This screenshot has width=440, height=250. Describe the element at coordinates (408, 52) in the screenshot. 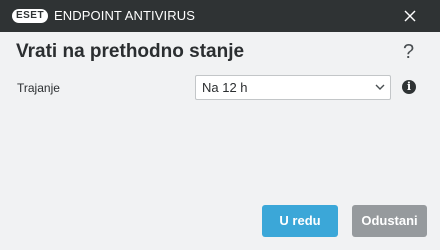

I see `help-icon: ?` at that location.